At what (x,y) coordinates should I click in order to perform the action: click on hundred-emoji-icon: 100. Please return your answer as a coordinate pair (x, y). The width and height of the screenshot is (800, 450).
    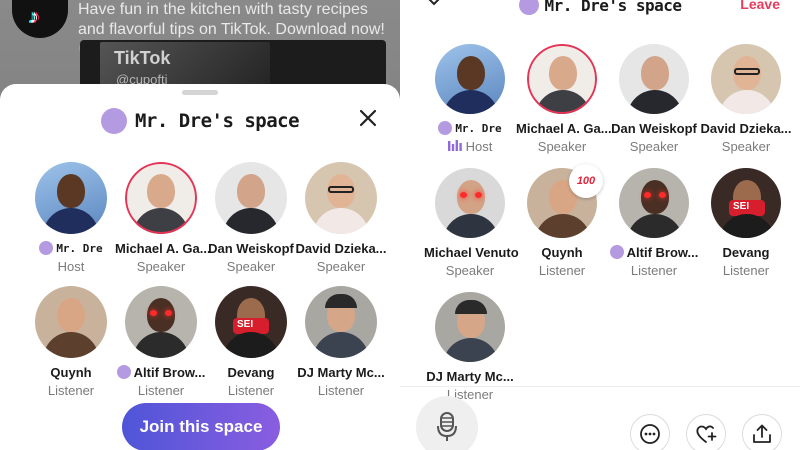
    Looking at the image, I should click on (586, 181).